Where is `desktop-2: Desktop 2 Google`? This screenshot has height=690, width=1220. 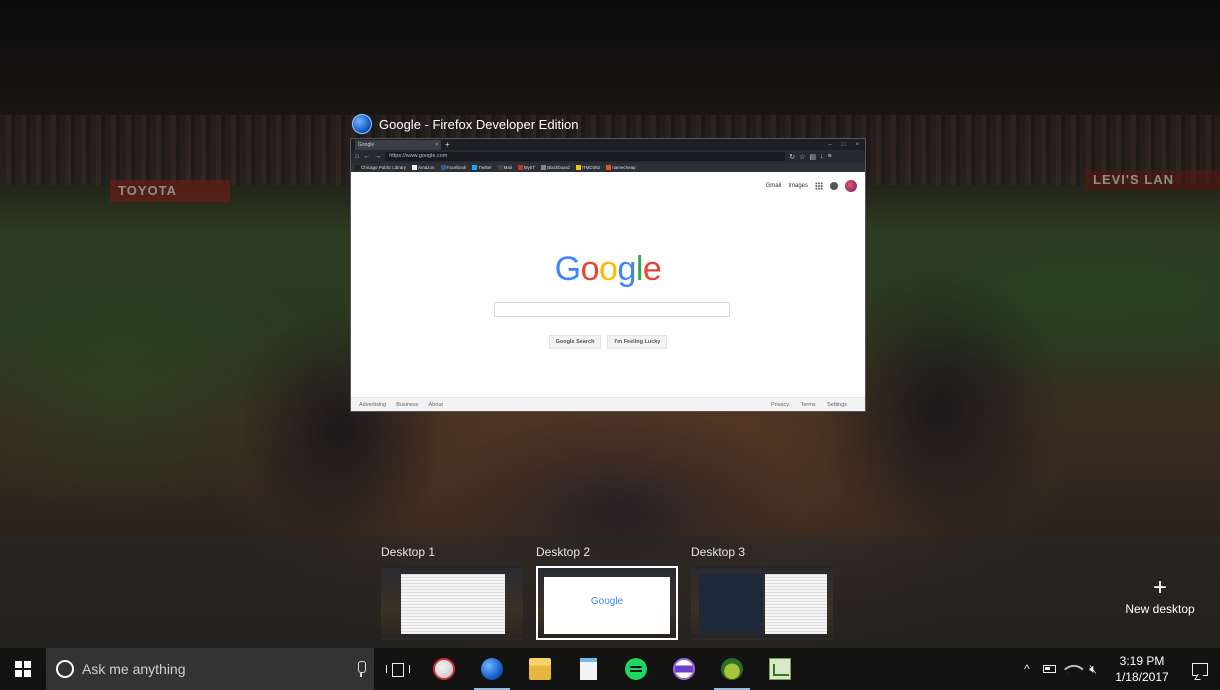 desktop-2: Desktop 2 Google is located at coordinates (607, 592).